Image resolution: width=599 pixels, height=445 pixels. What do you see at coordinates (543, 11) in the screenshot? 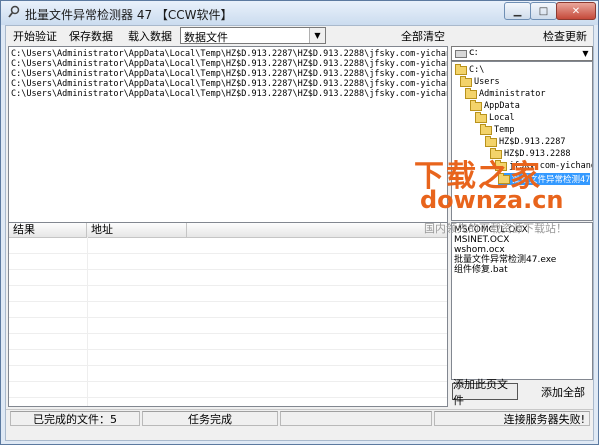
I see `maximize-button: □` at bounding box center [543, 11].